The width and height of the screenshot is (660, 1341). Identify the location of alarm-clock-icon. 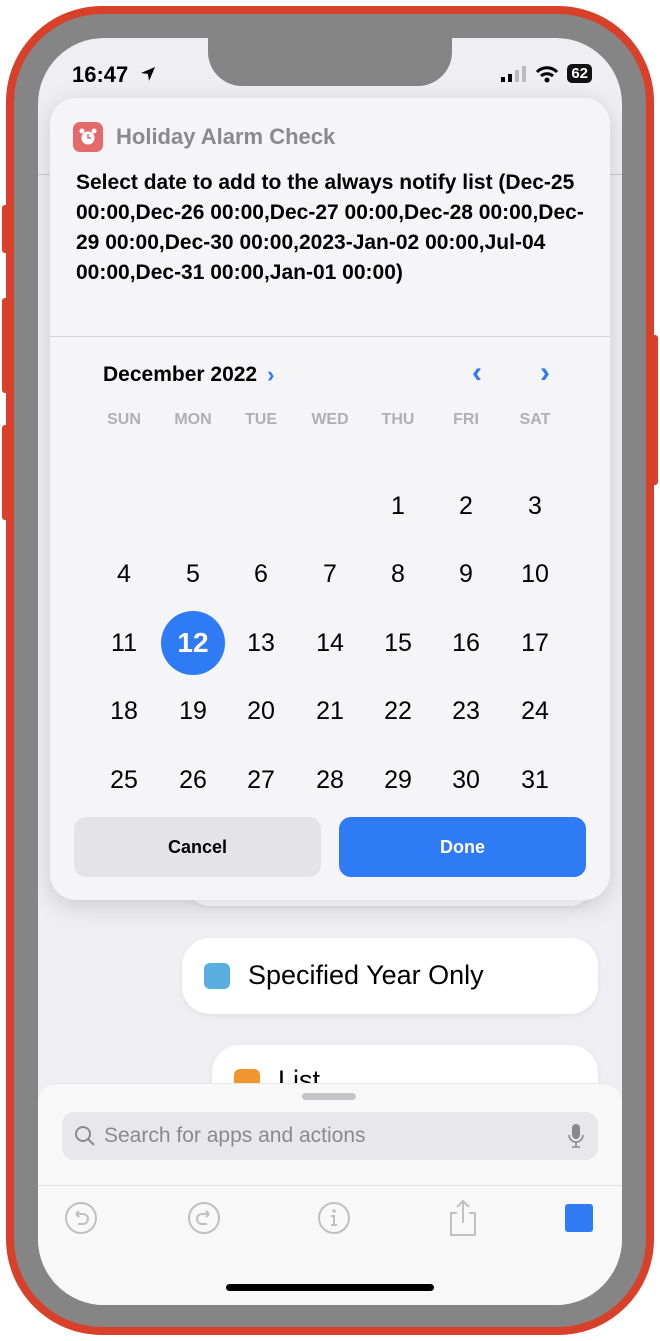
(88, 137).